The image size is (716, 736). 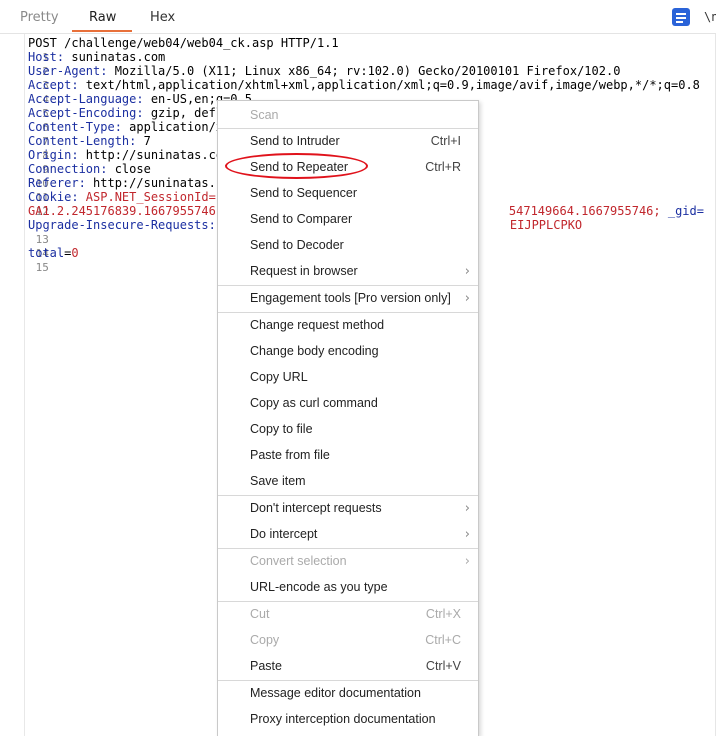 What do you see at coordinates (24, 246) in the screenshot?
I see `empty-line: 14` at bounding box center [24, 246].